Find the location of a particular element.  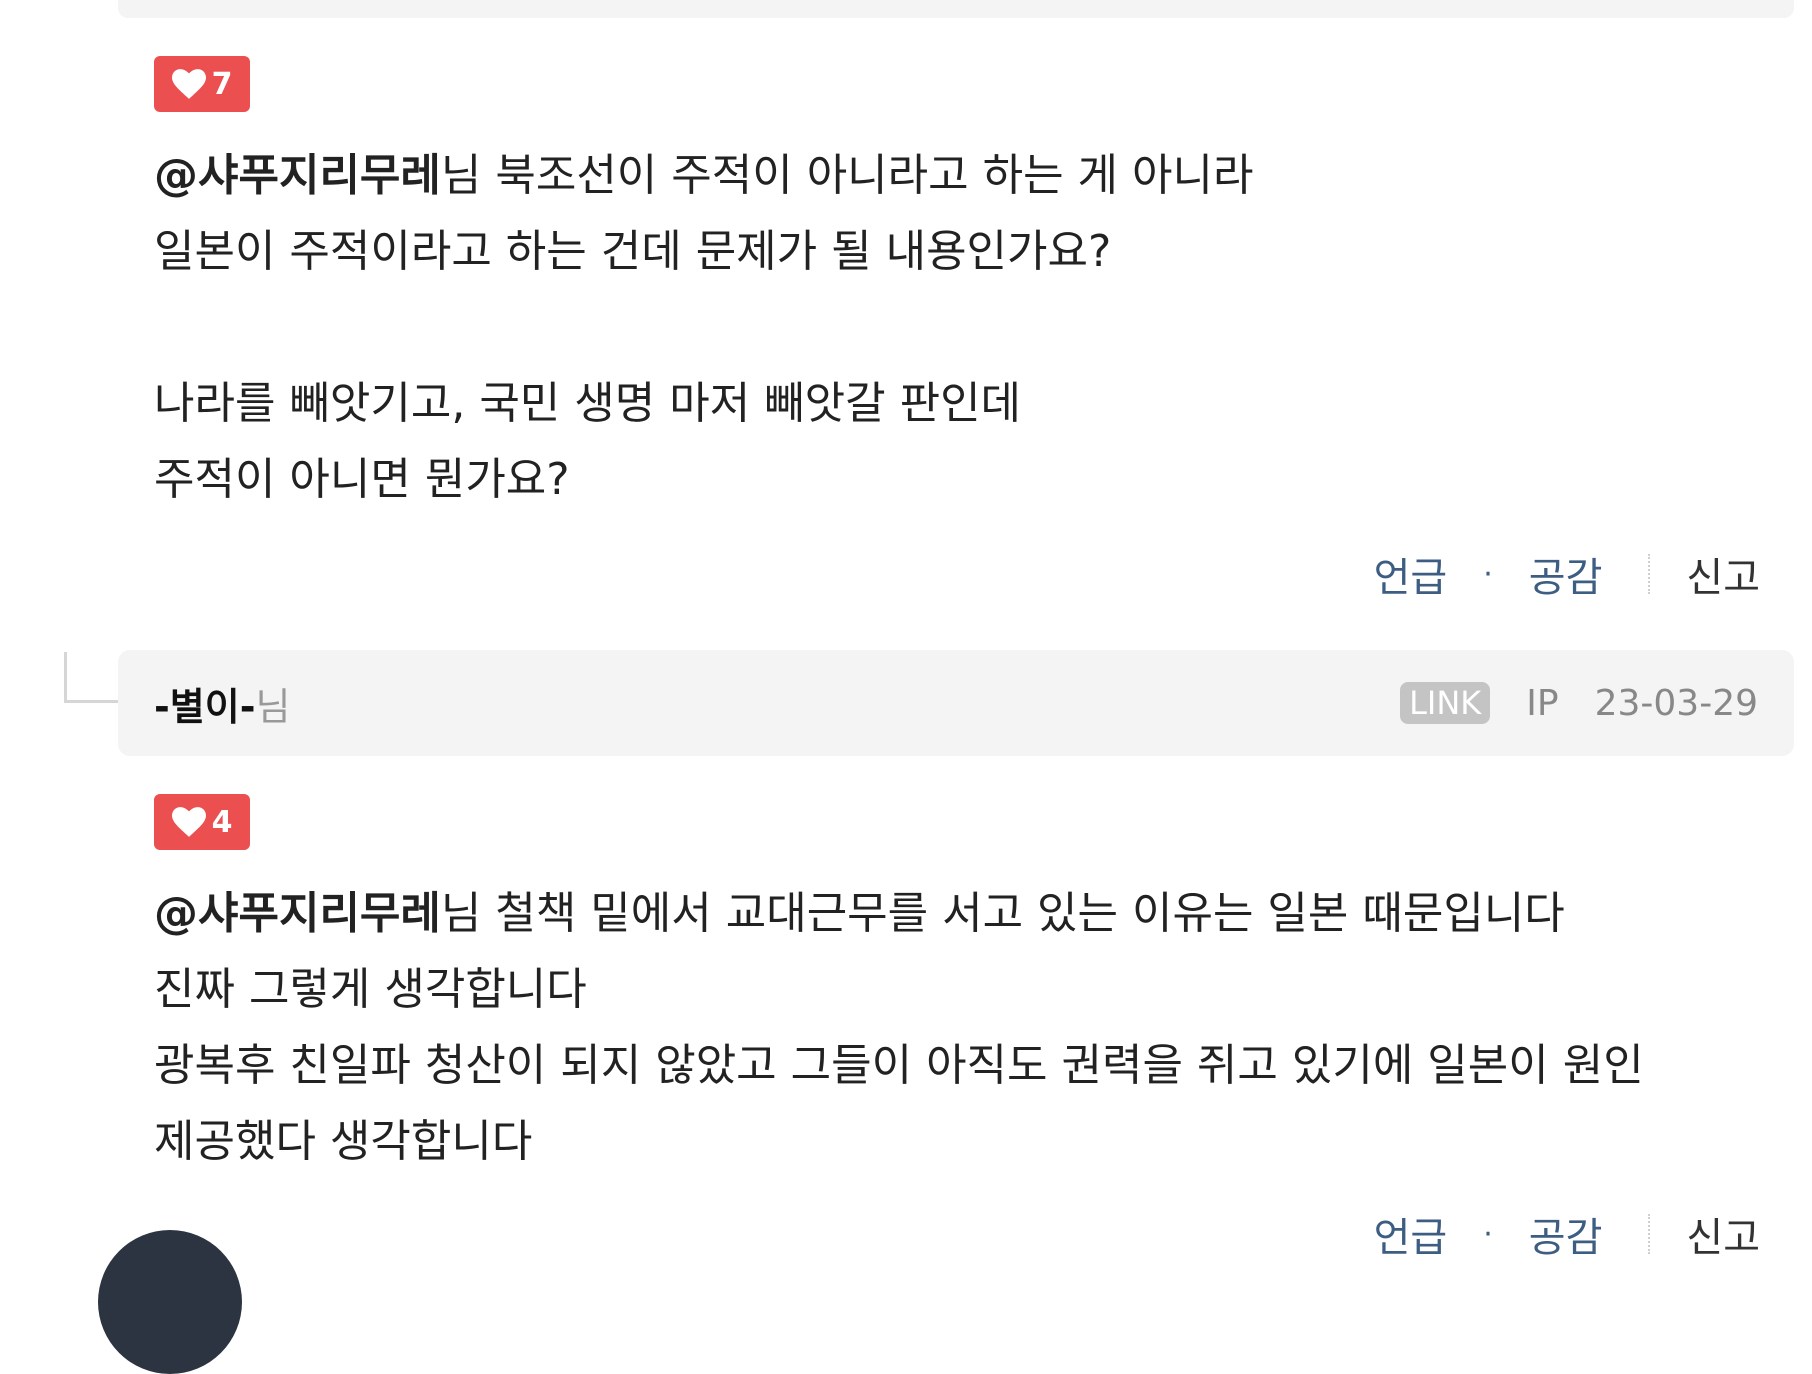

comment-line: 일본이 주적이라고 하는 건데 문제가 될 내용인가요? is located at coordinates (633, 251).